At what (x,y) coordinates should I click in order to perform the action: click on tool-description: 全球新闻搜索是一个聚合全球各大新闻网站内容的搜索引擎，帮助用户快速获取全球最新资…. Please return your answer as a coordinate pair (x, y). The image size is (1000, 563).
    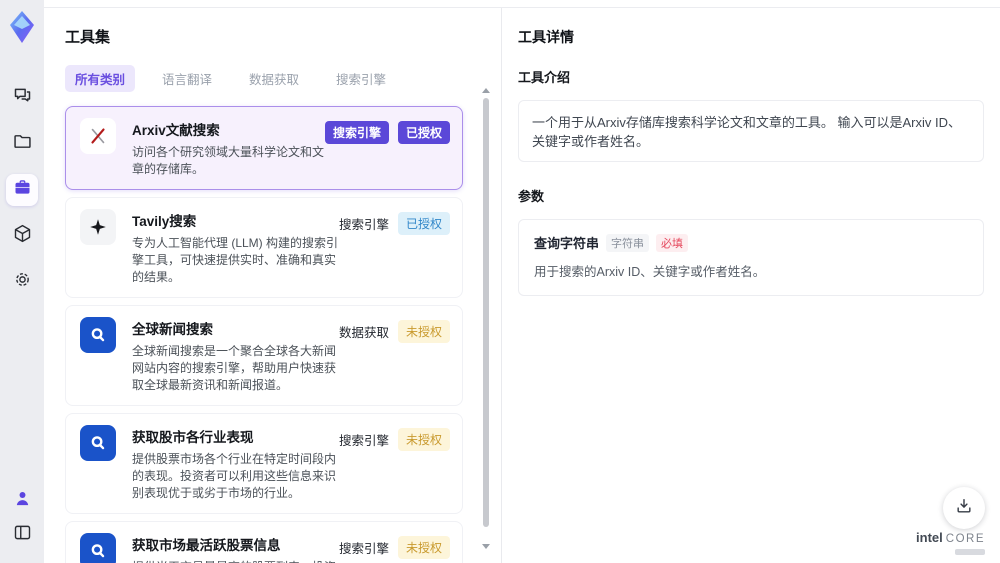
    Looking at the image, I should click on (234, 368).